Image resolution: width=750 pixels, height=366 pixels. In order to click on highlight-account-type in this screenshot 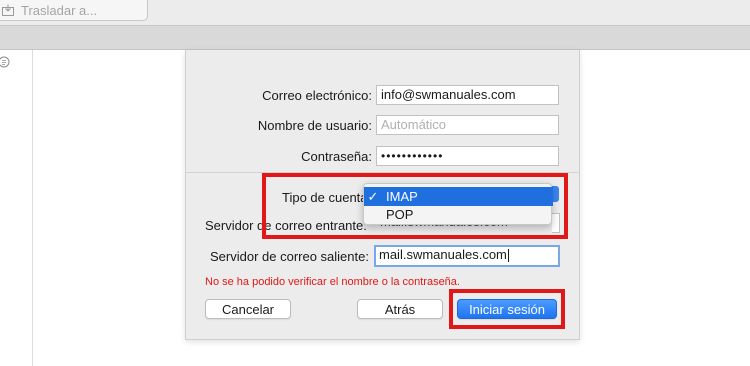, I will do `click(415, 206)`.